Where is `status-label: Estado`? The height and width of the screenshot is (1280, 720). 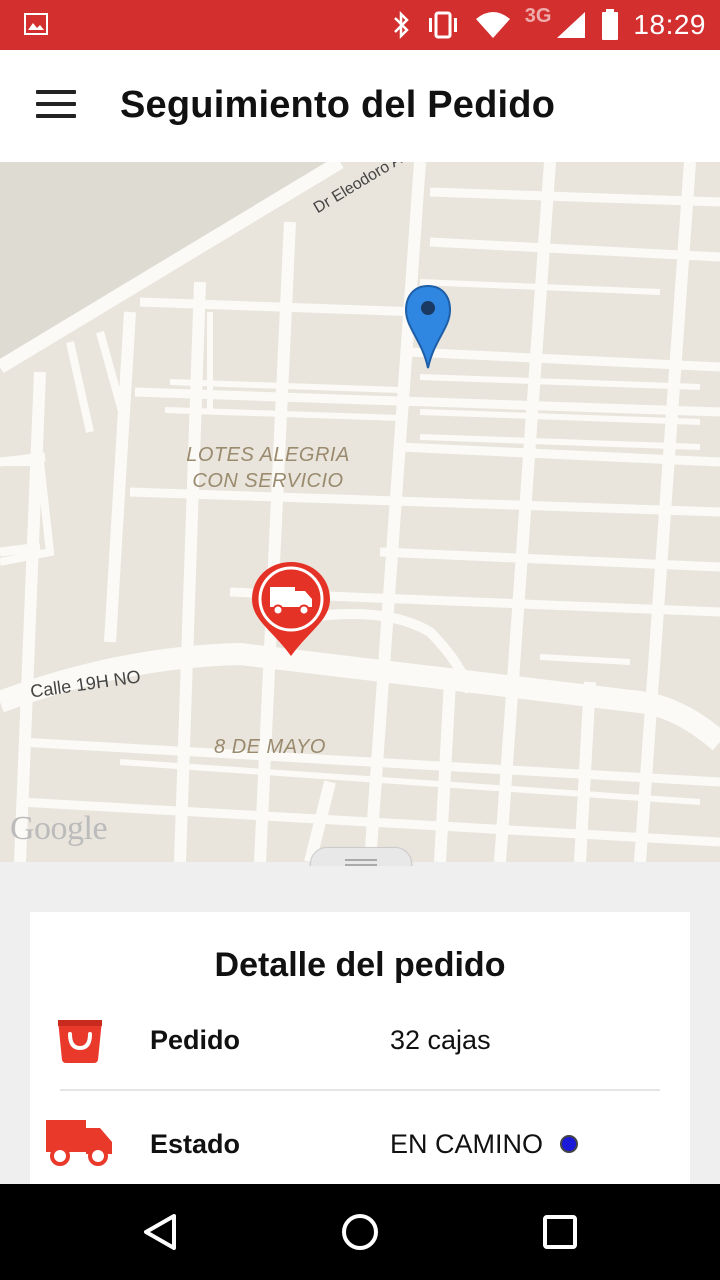 status-label: Estado is located at coordinates (195, 1144).